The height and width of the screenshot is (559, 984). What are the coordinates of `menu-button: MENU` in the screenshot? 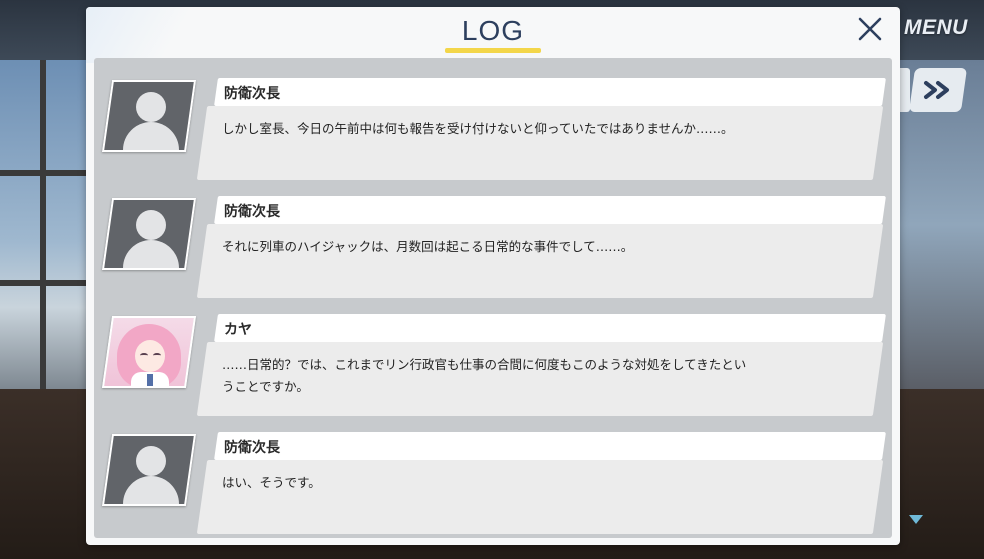 It's located at (936, 28).